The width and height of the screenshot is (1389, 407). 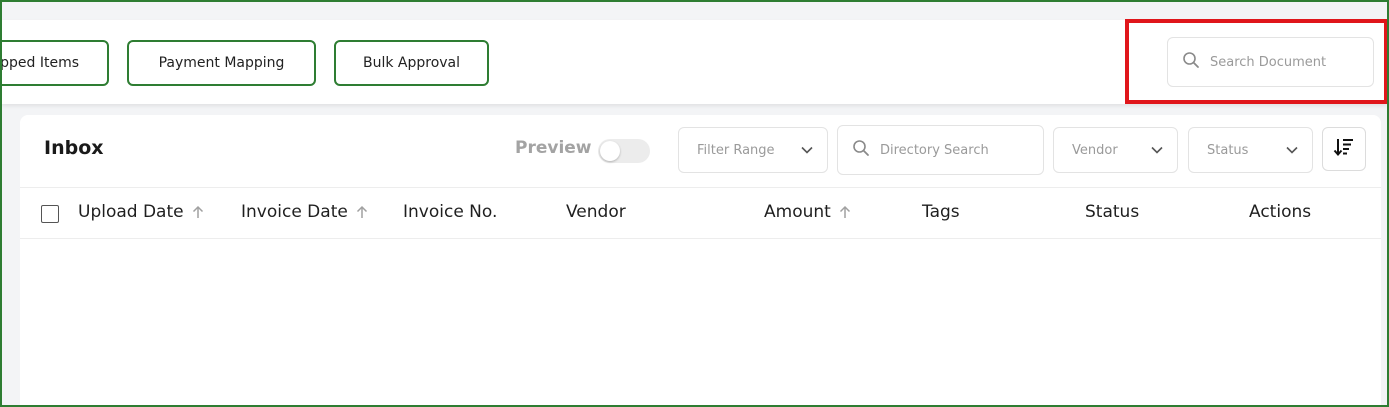 I want to click on select-all-checkbox, so click(x=50, y=214).